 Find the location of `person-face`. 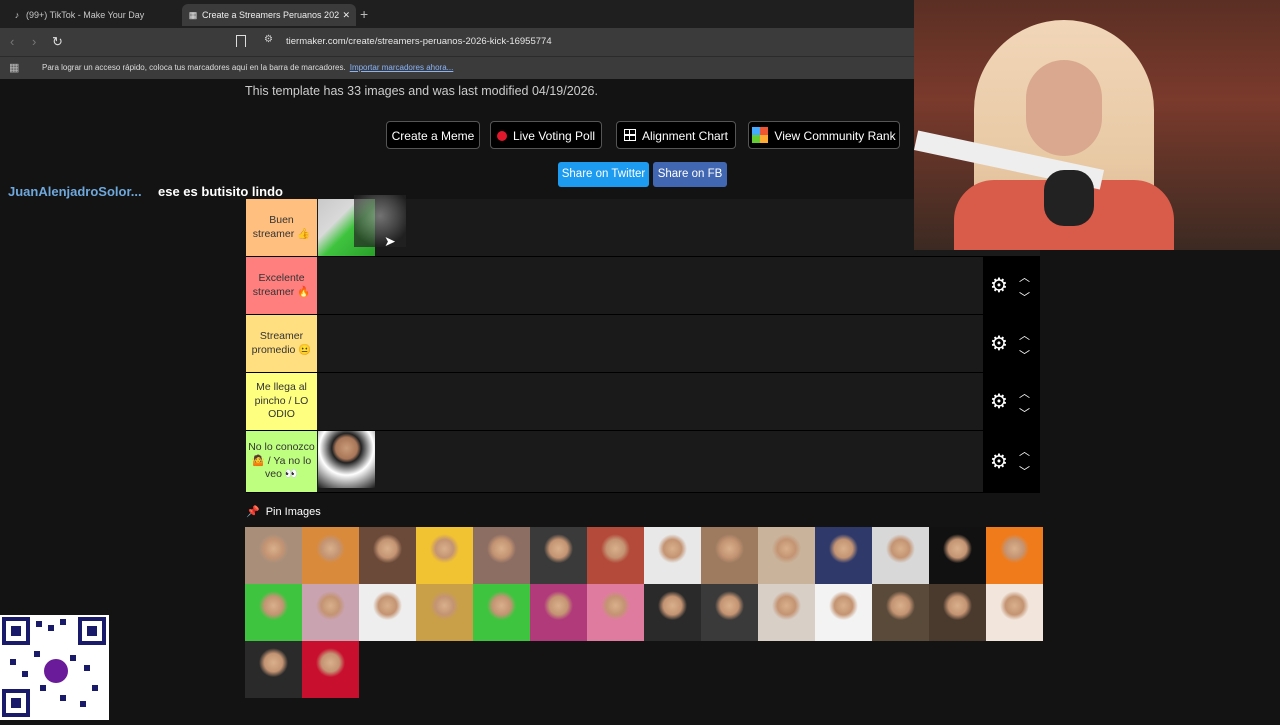

person-face is located at coordinates (1064, 108).